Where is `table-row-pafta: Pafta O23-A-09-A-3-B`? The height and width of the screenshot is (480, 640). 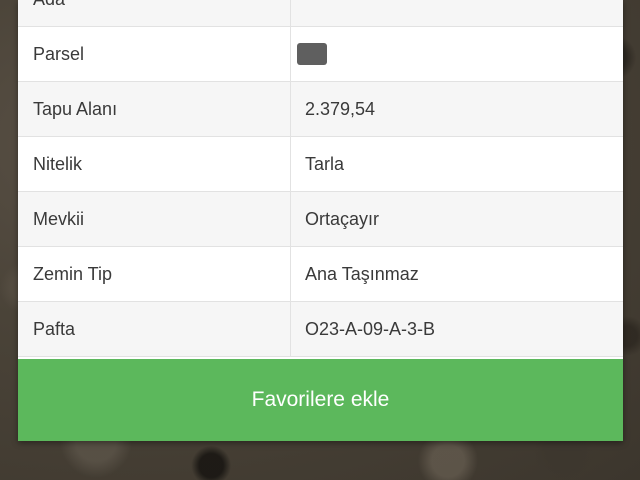
table-row-pafta: Pafta O23-A-09-A-3-B is located at coordinates (320, 329).